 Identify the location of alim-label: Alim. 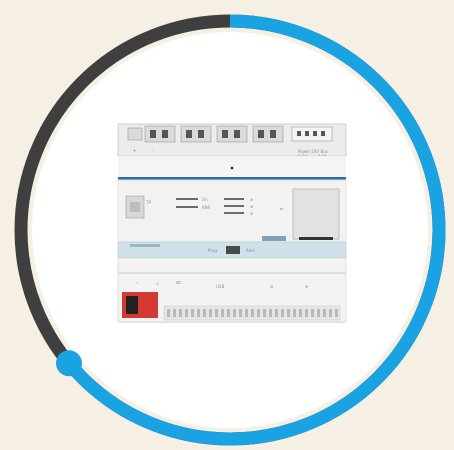
(250, 250).